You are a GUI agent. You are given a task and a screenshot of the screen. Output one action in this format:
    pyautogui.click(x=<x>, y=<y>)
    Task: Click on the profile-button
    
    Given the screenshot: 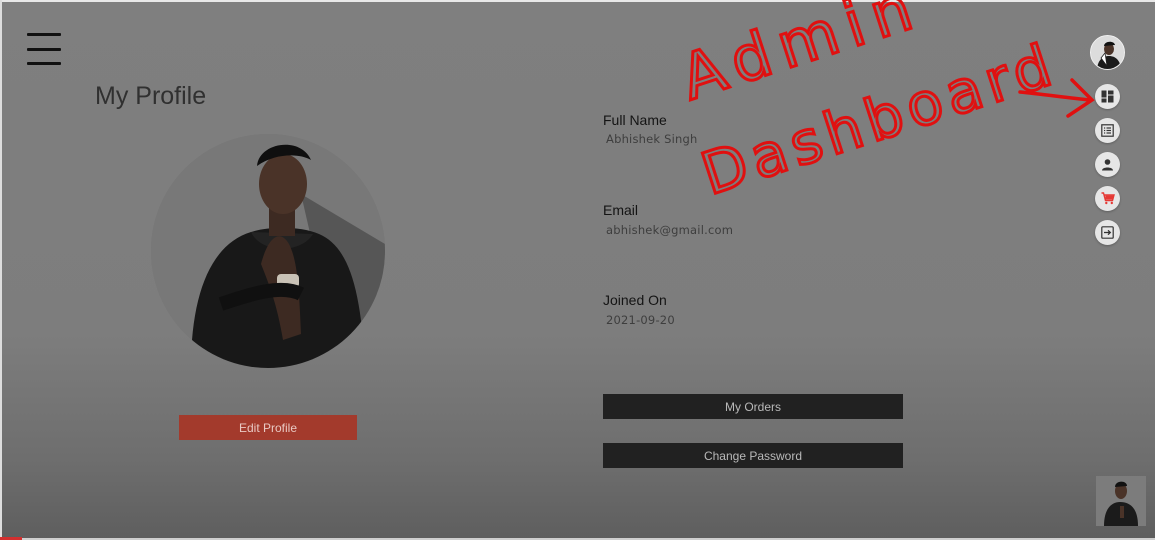 What is the action you would take?
    pyautogui.click(x=1107, y=164)
    